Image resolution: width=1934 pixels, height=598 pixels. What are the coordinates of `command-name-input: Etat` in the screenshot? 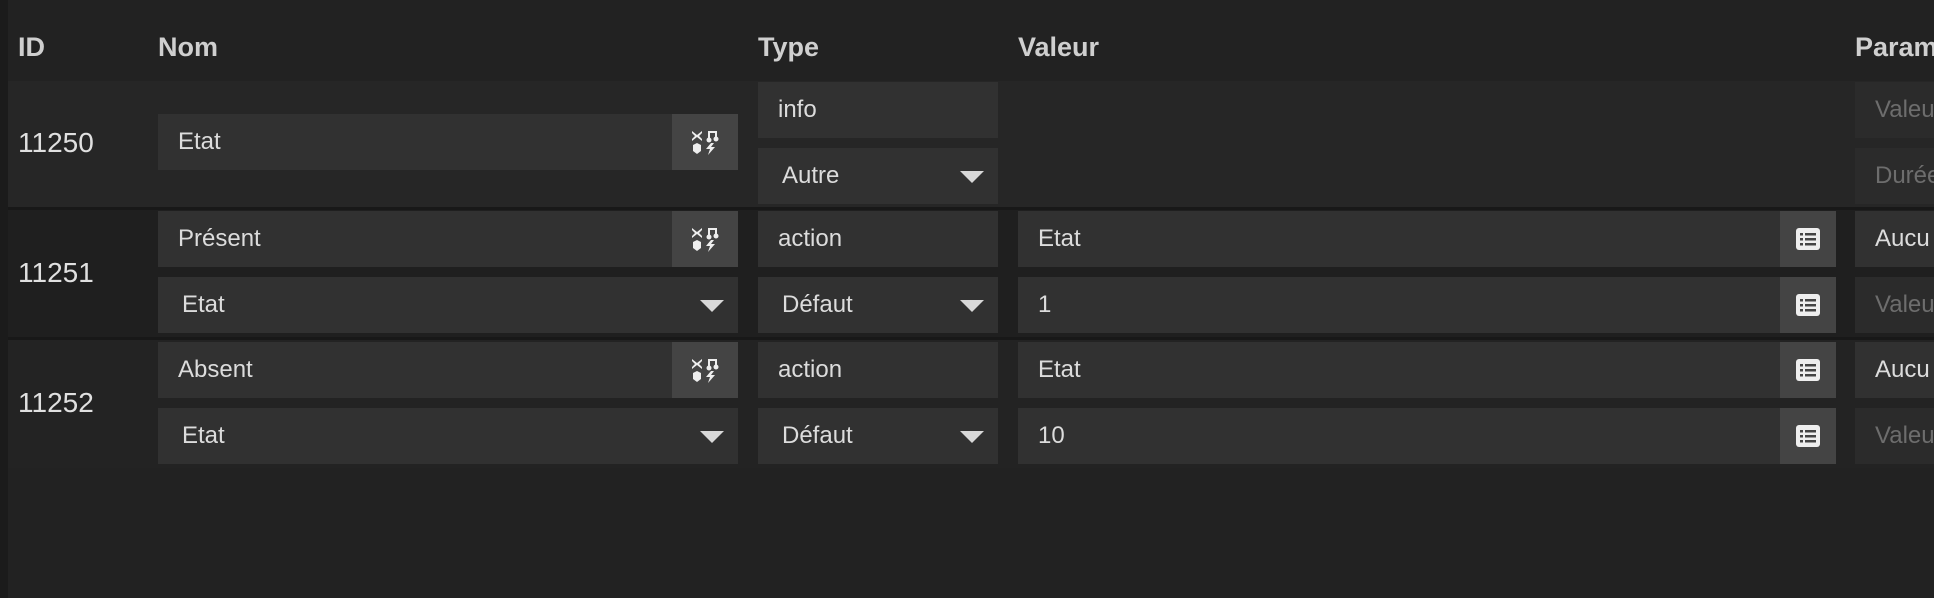 It's located at (448, 142).